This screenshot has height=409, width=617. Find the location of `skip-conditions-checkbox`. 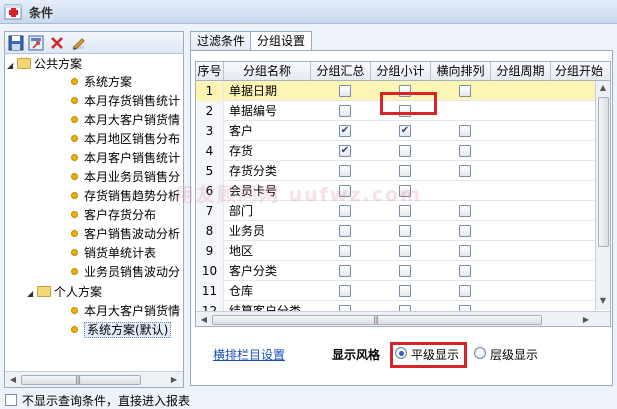

skip-conditions-checkbox is located at coordinates (11, 400).